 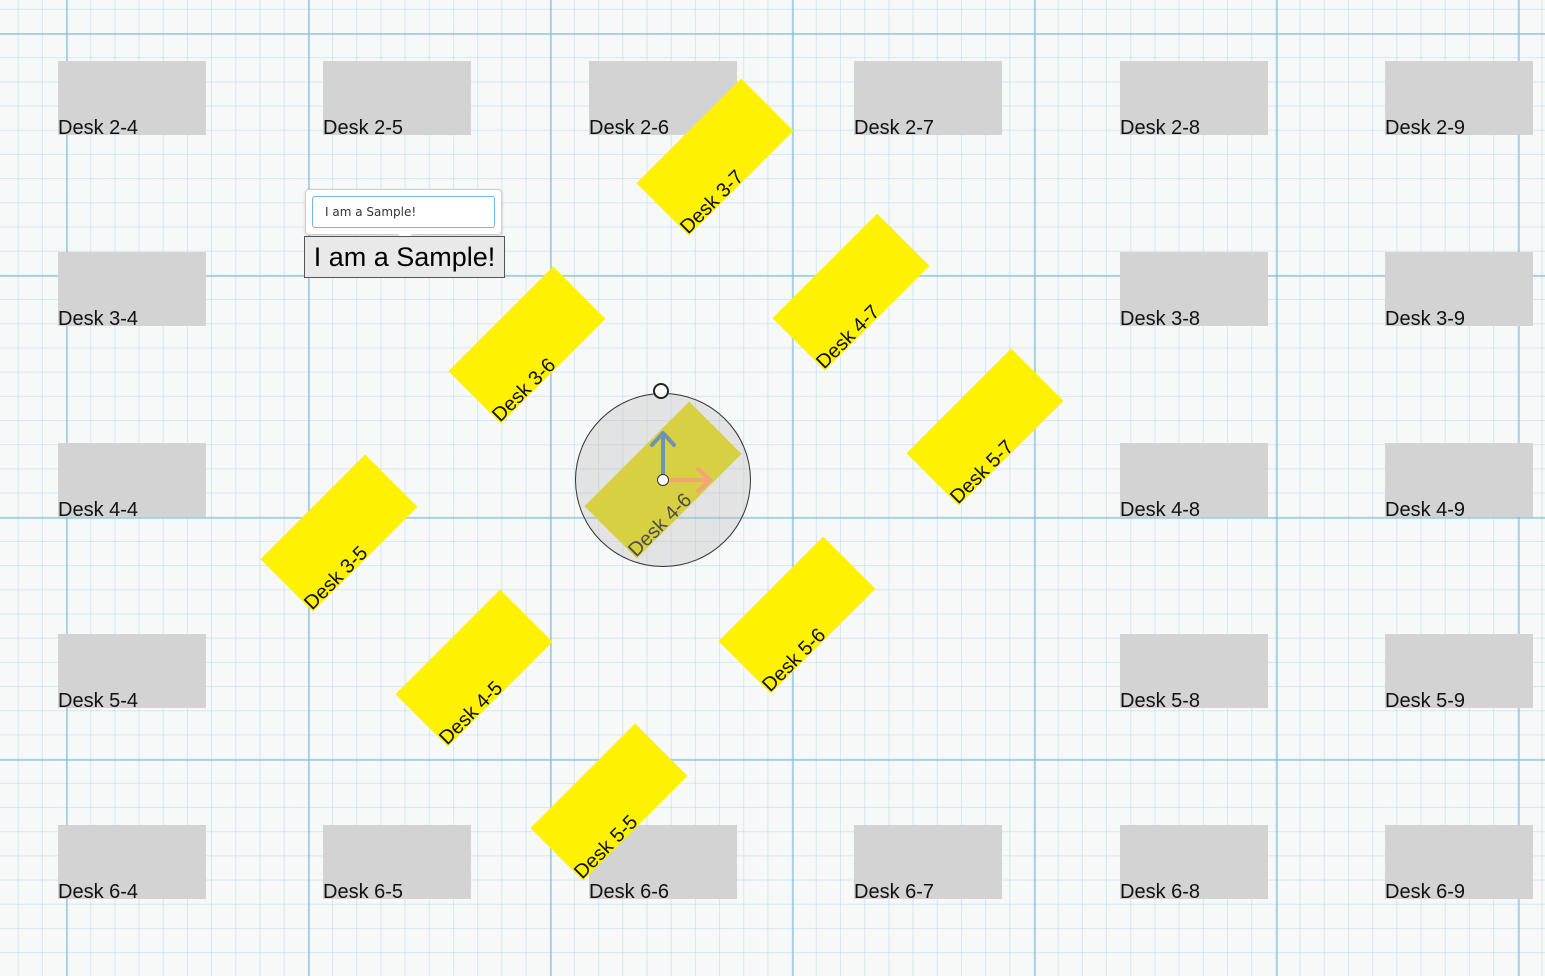 I want to click on desk-label: Desk 3-8, so click(x=1160, y=319).